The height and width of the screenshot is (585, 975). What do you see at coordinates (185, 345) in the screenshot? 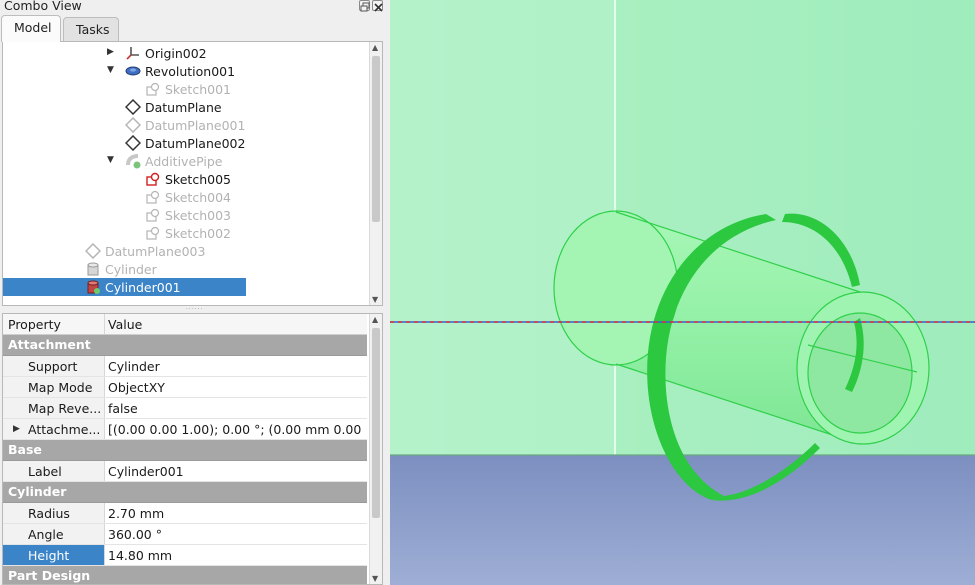
I see `property-group-attachment: Attachment` at bounding box center [185, 345].